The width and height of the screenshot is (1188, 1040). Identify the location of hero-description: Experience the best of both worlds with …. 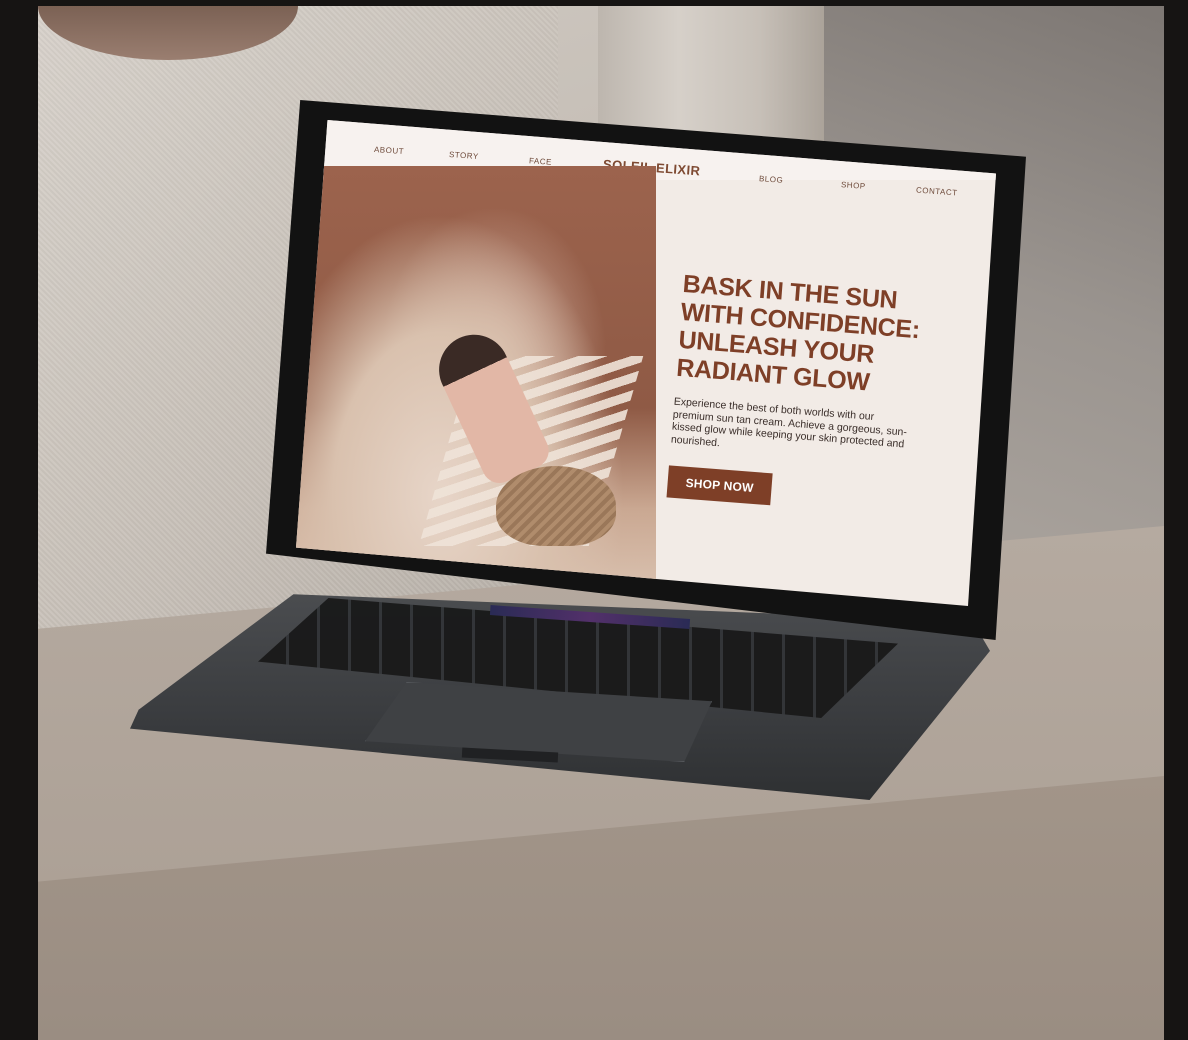
(789, 423).